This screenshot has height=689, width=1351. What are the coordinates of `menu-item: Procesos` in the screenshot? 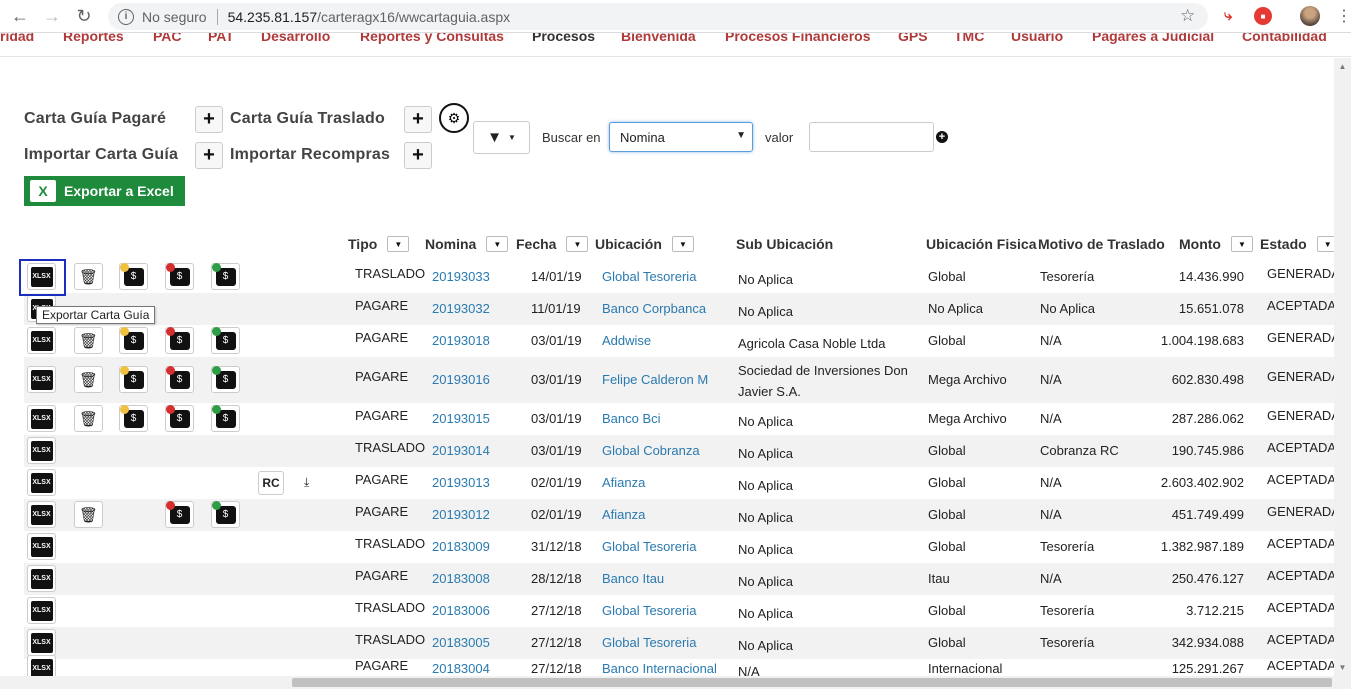 It's located at (563, 38).